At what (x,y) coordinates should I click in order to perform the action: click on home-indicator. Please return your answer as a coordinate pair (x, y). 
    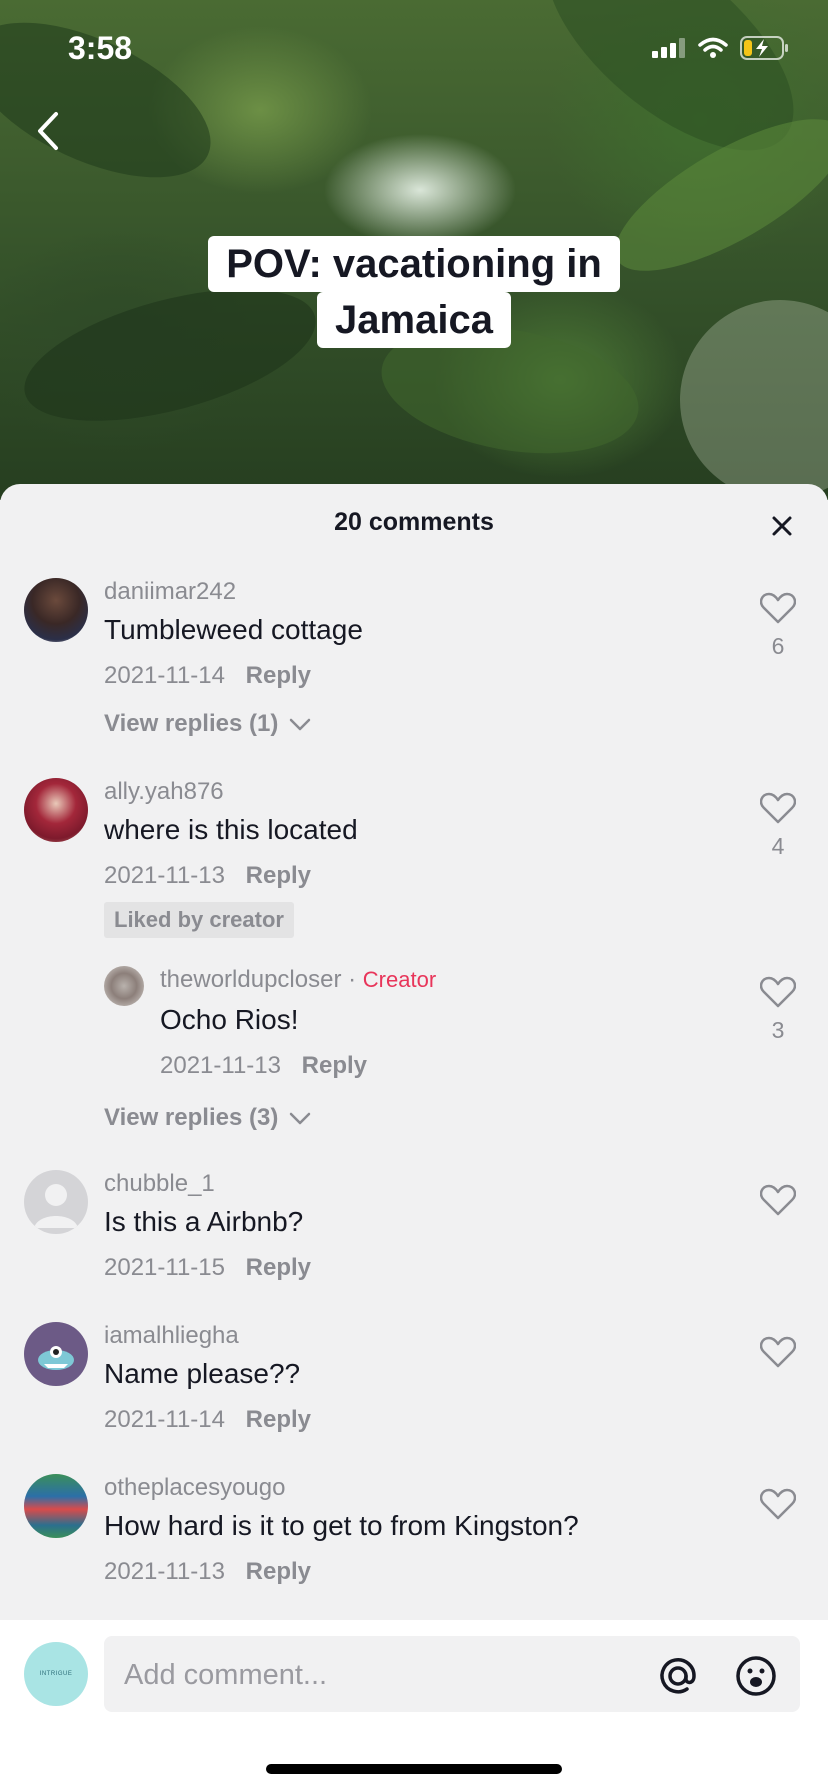
    Looking at the image, I should click on (414, 1769).